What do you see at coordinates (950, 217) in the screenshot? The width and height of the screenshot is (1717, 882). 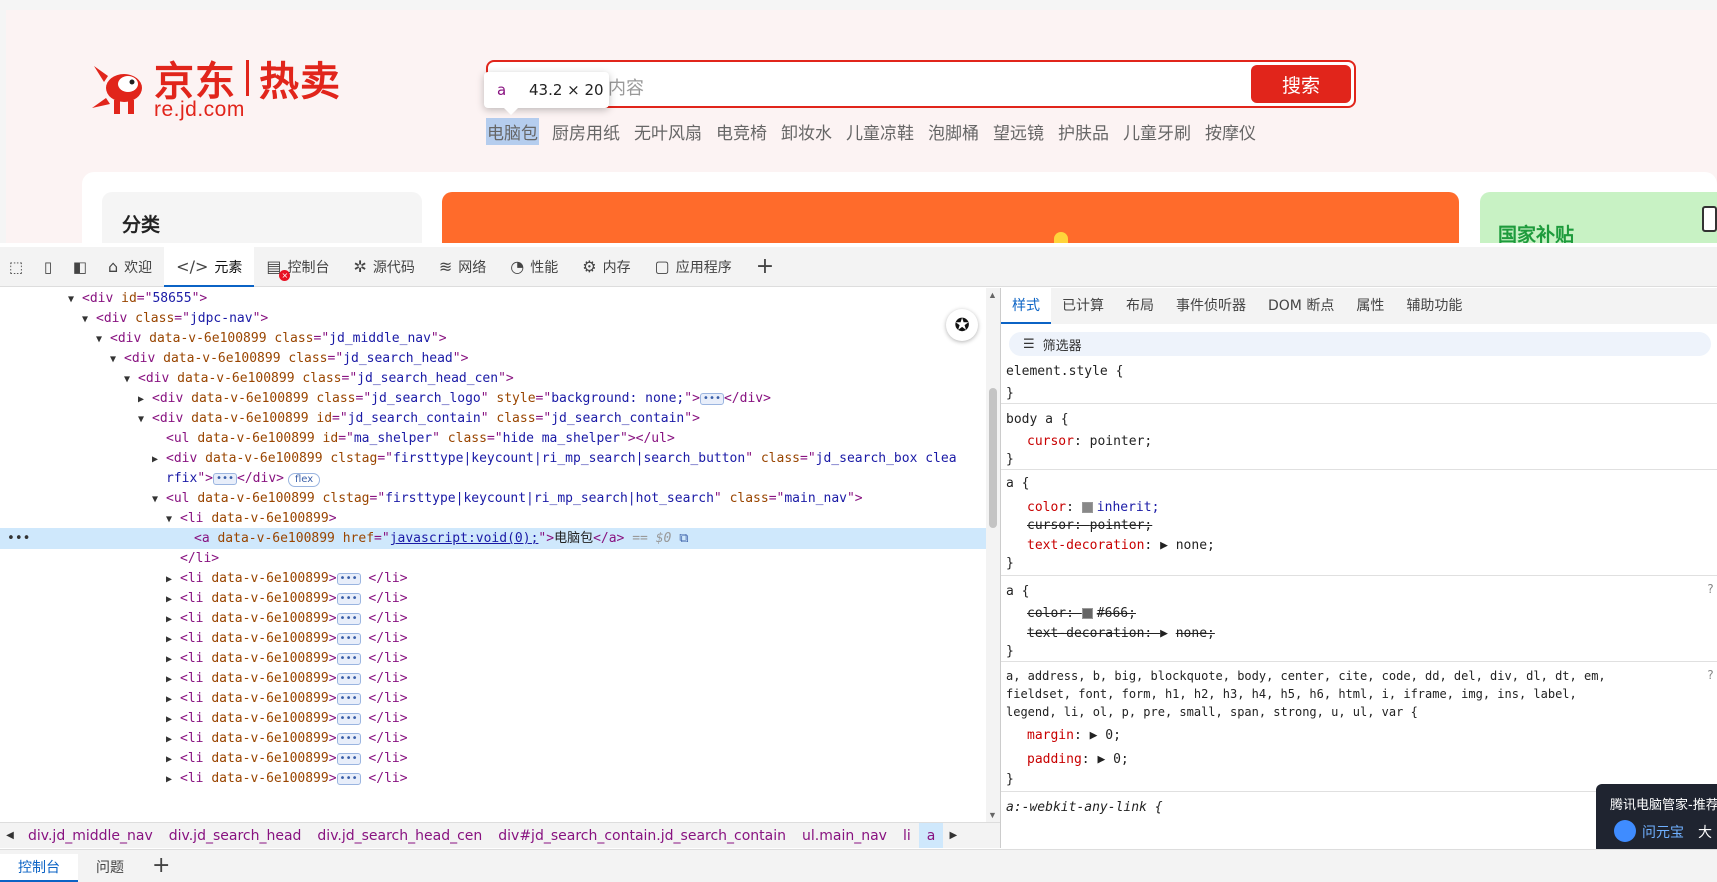 I see `promo-banner` at bounding box center [950, 217].